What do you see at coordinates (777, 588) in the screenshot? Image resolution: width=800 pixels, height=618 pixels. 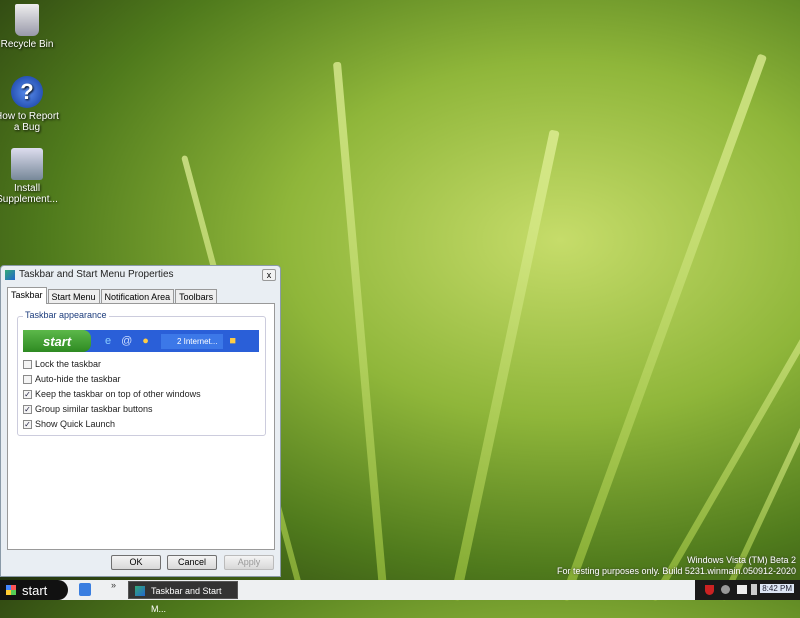 I see `clock: 8:42 PM` at bounding box center [777, 588].